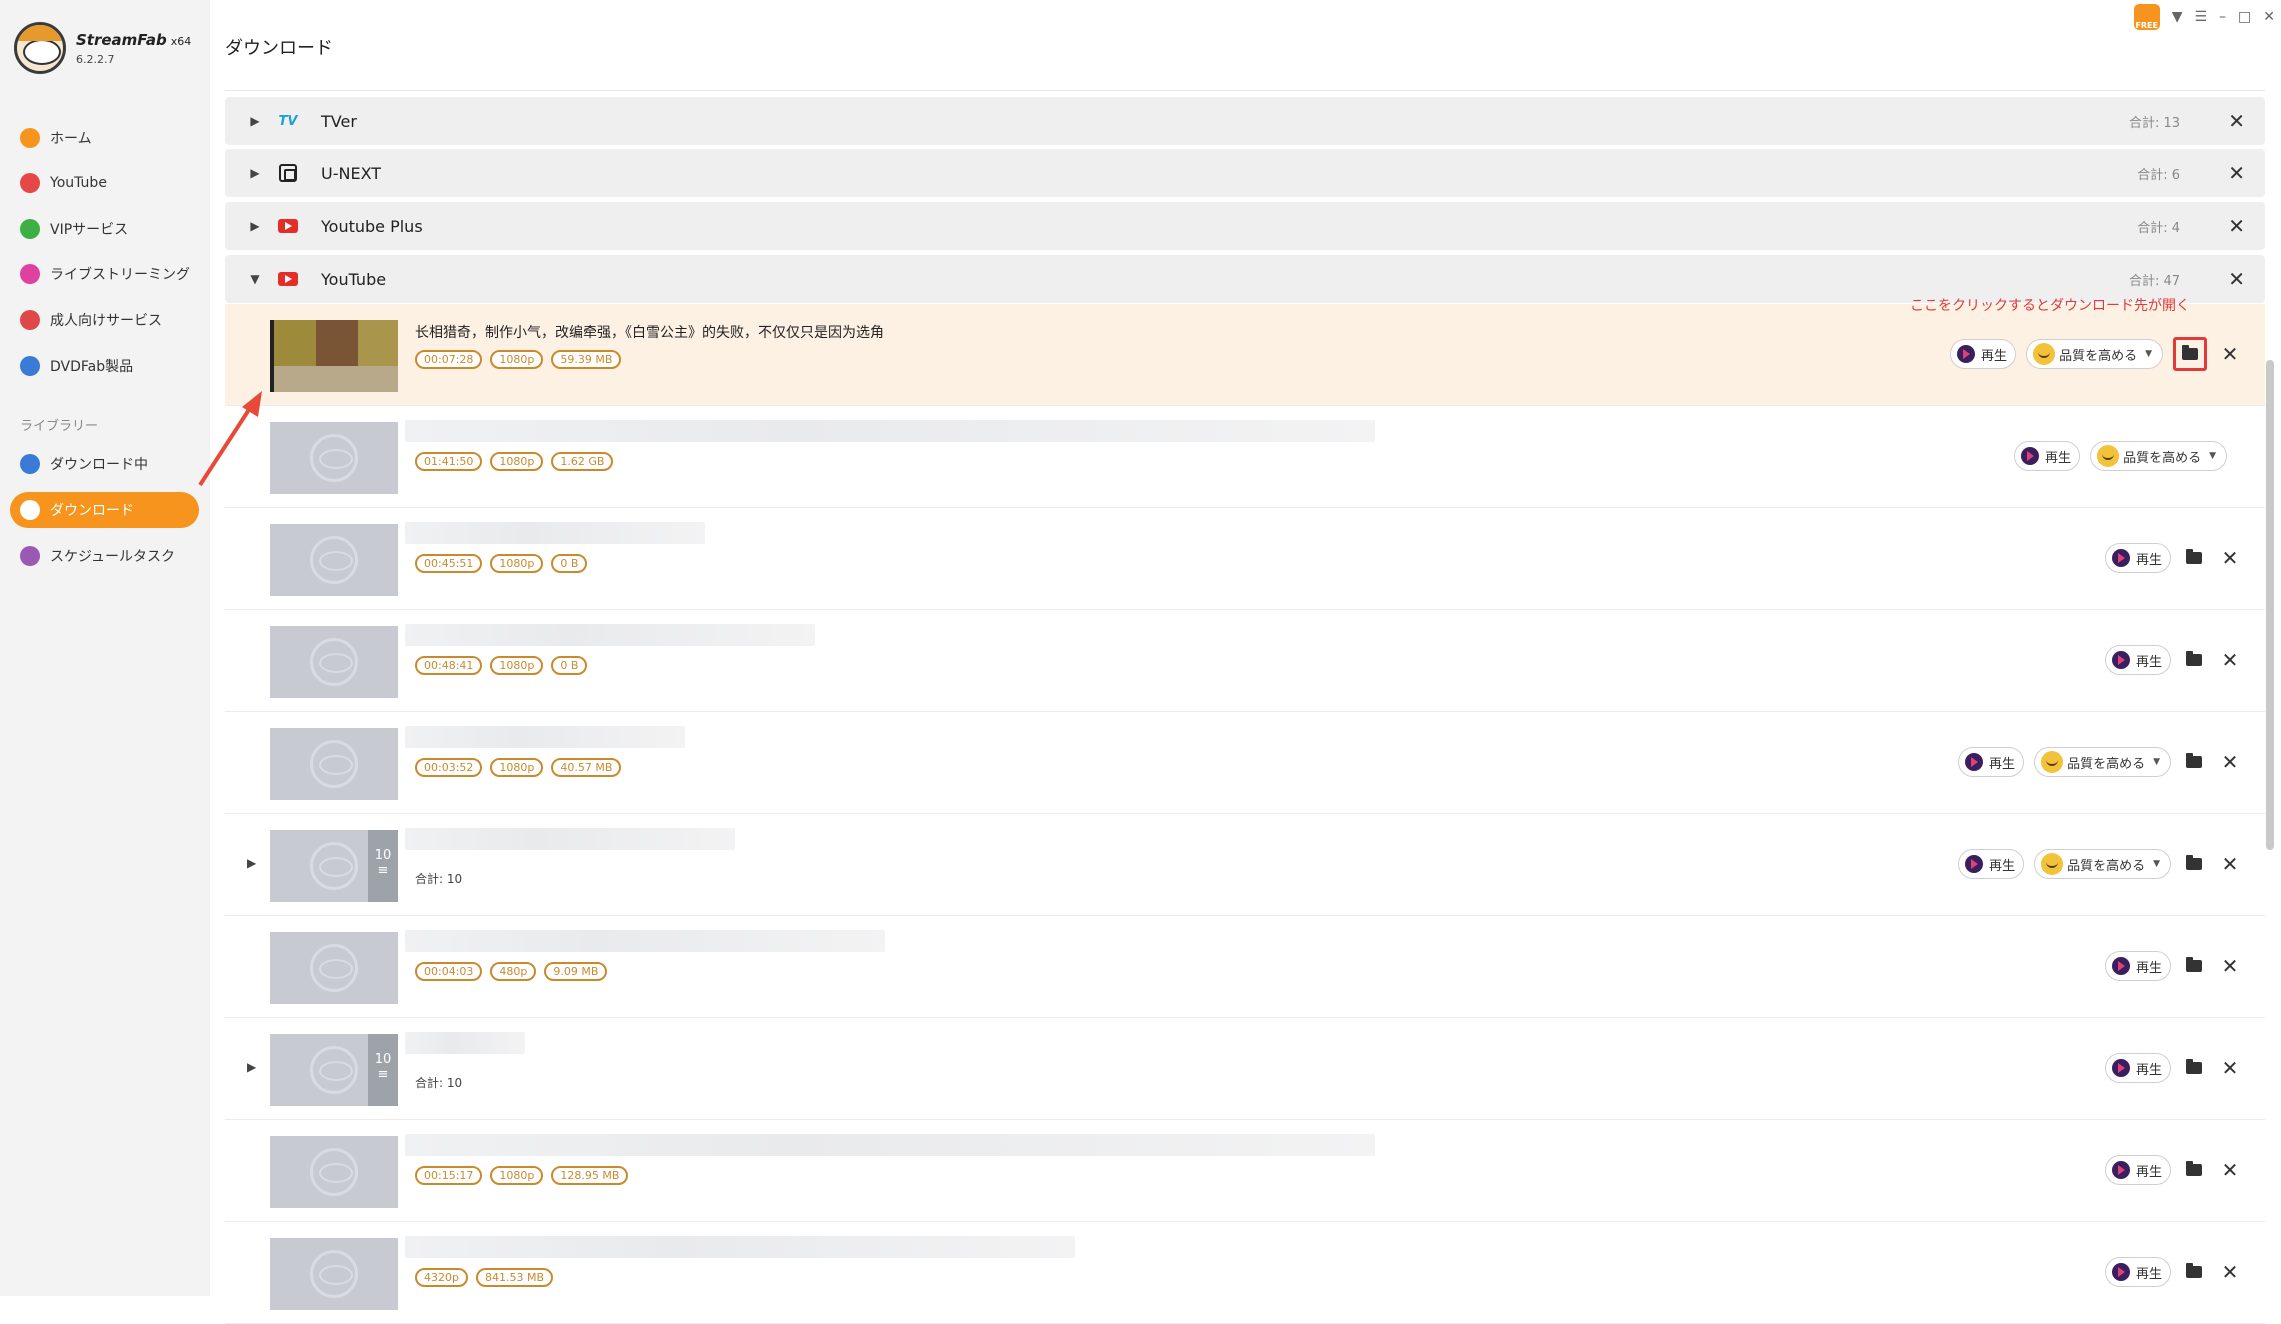 This screenshot has width=2281, height=1324. I want to click on app-name: StreamFab, so click(121, 39).